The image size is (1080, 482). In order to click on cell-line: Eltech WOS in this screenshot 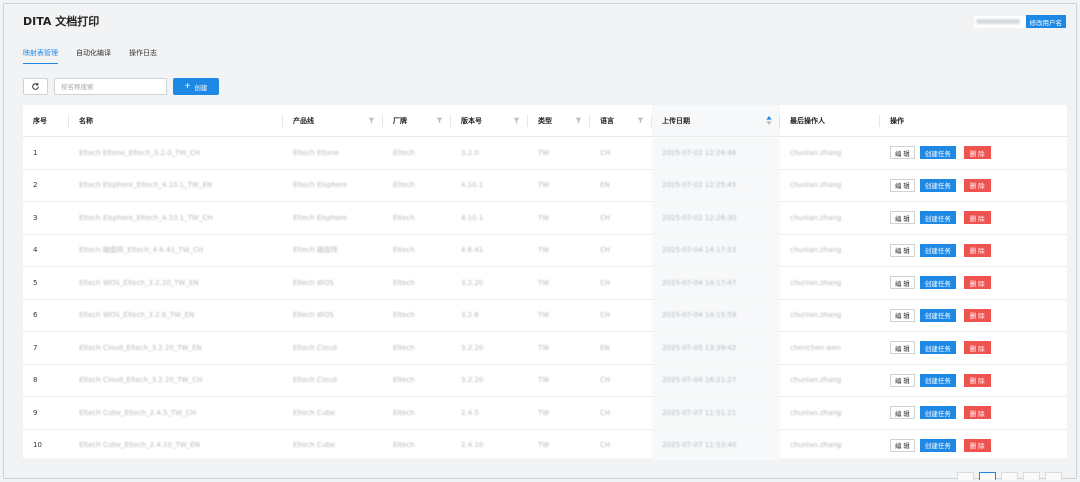, I will do `click(313, 315)`.